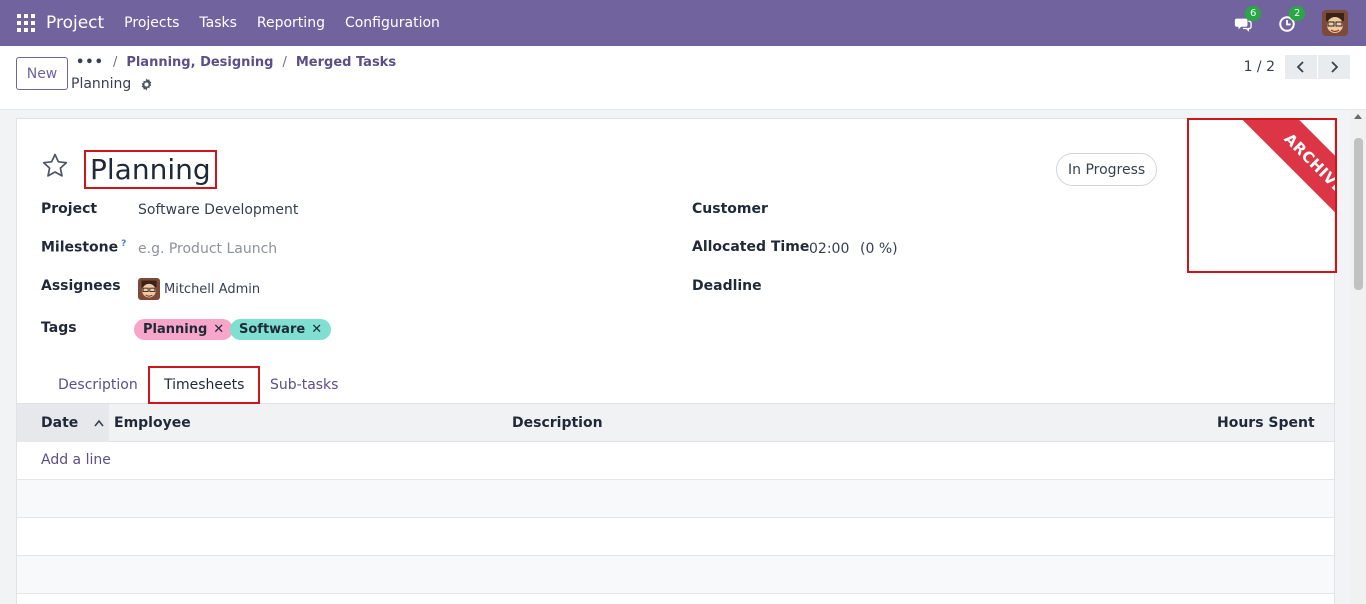 The height and width of the screenshot is (604, 1366). What do you see at coordinates (42, 73) in the screenshot?
I see `new-button: New` at bounding box center [42, 73].